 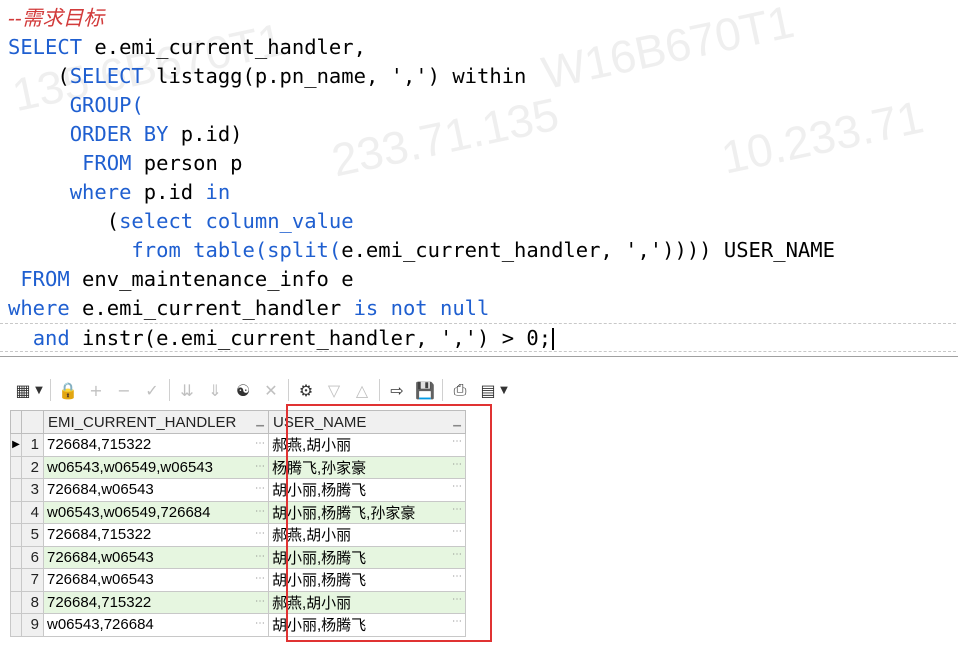 What do you see at coordinates (96, 390) in the screenshot?
I see `add-record-icon: +` at bounding box center [96, 390].